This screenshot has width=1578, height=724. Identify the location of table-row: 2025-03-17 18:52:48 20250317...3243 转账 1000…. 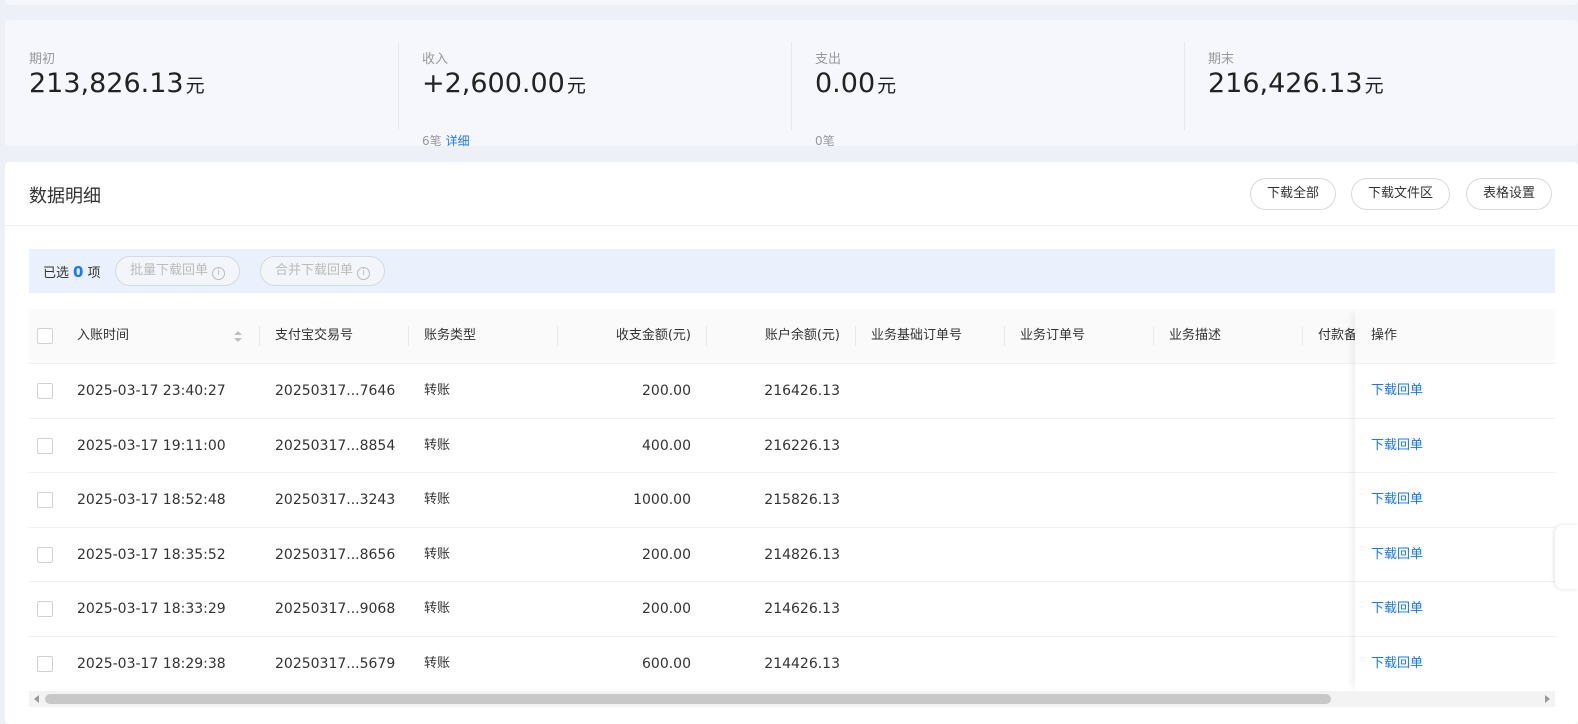
(792, 499).